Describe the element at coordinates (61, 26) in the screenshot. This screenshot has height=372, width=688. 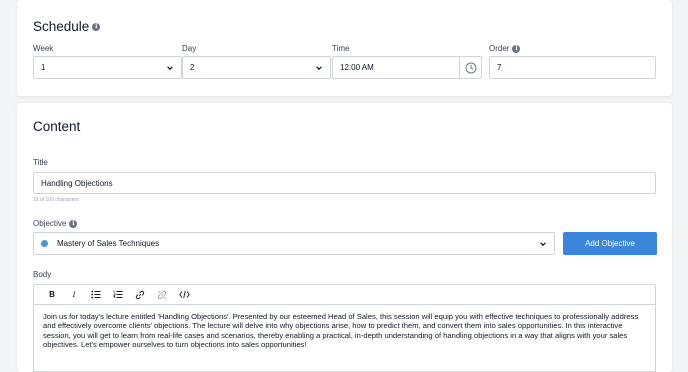
I see `schedule-title: Schedule` at that location.